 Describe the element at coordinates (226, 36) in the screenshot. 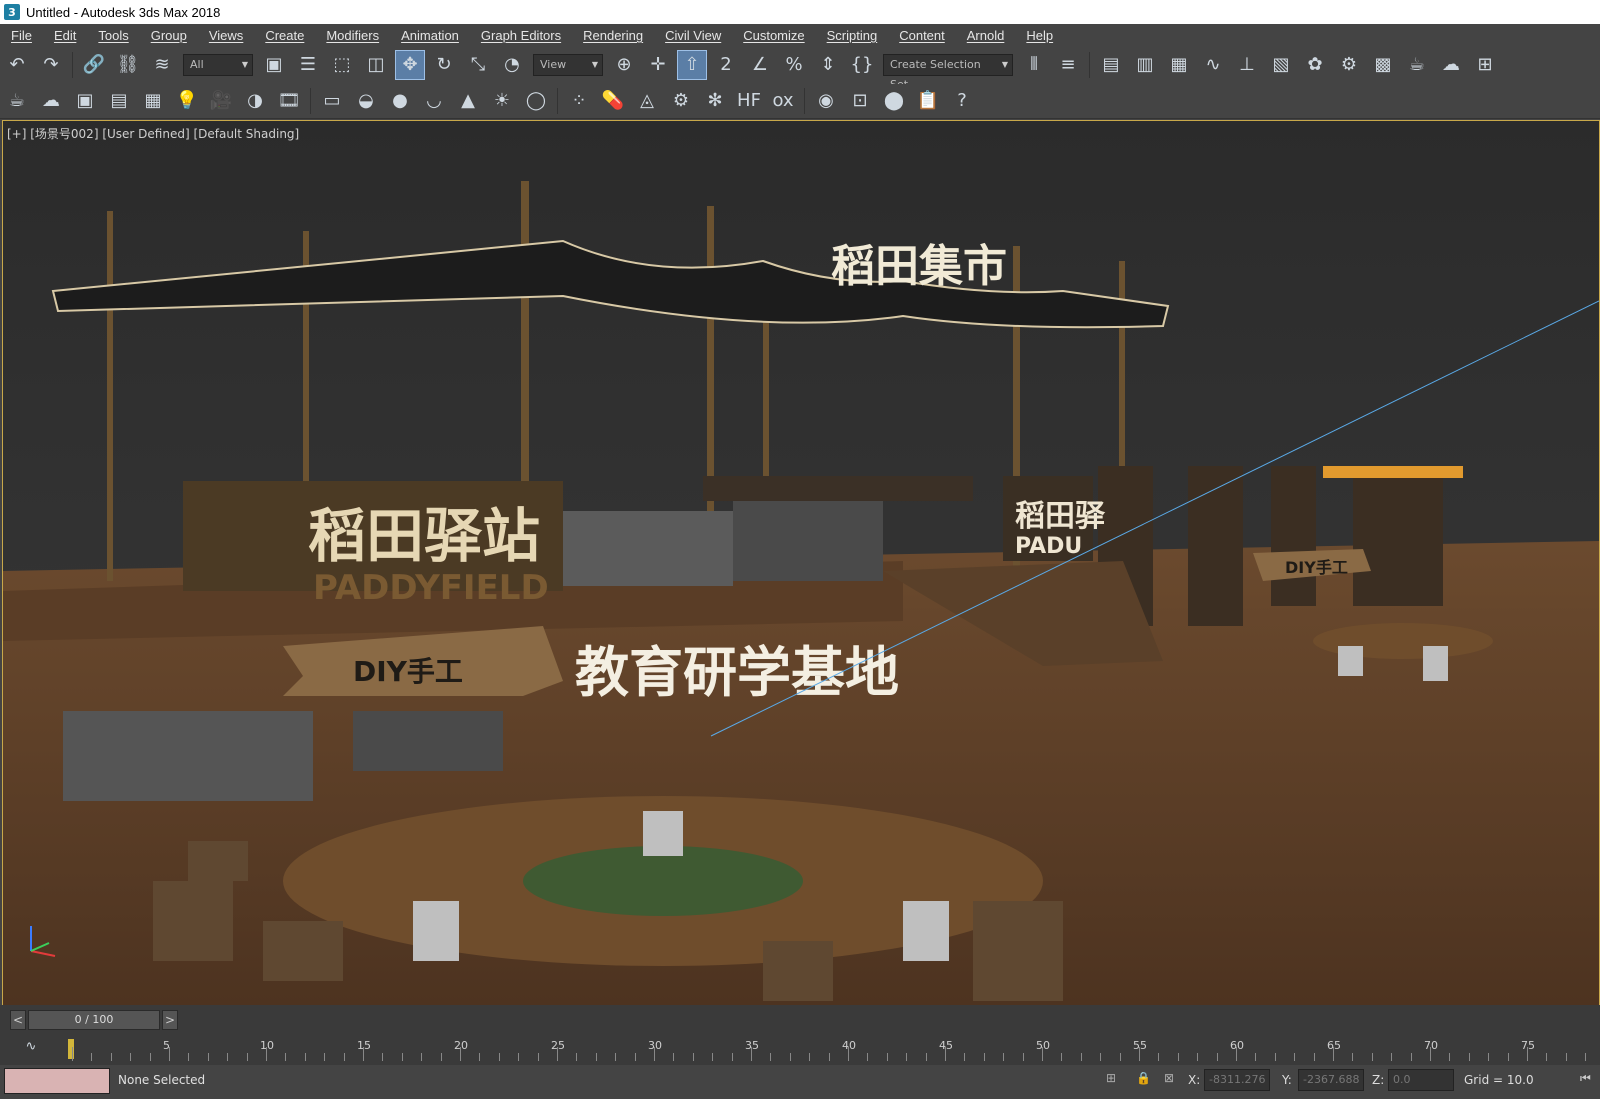

I see `menu-views: Views` at that location.